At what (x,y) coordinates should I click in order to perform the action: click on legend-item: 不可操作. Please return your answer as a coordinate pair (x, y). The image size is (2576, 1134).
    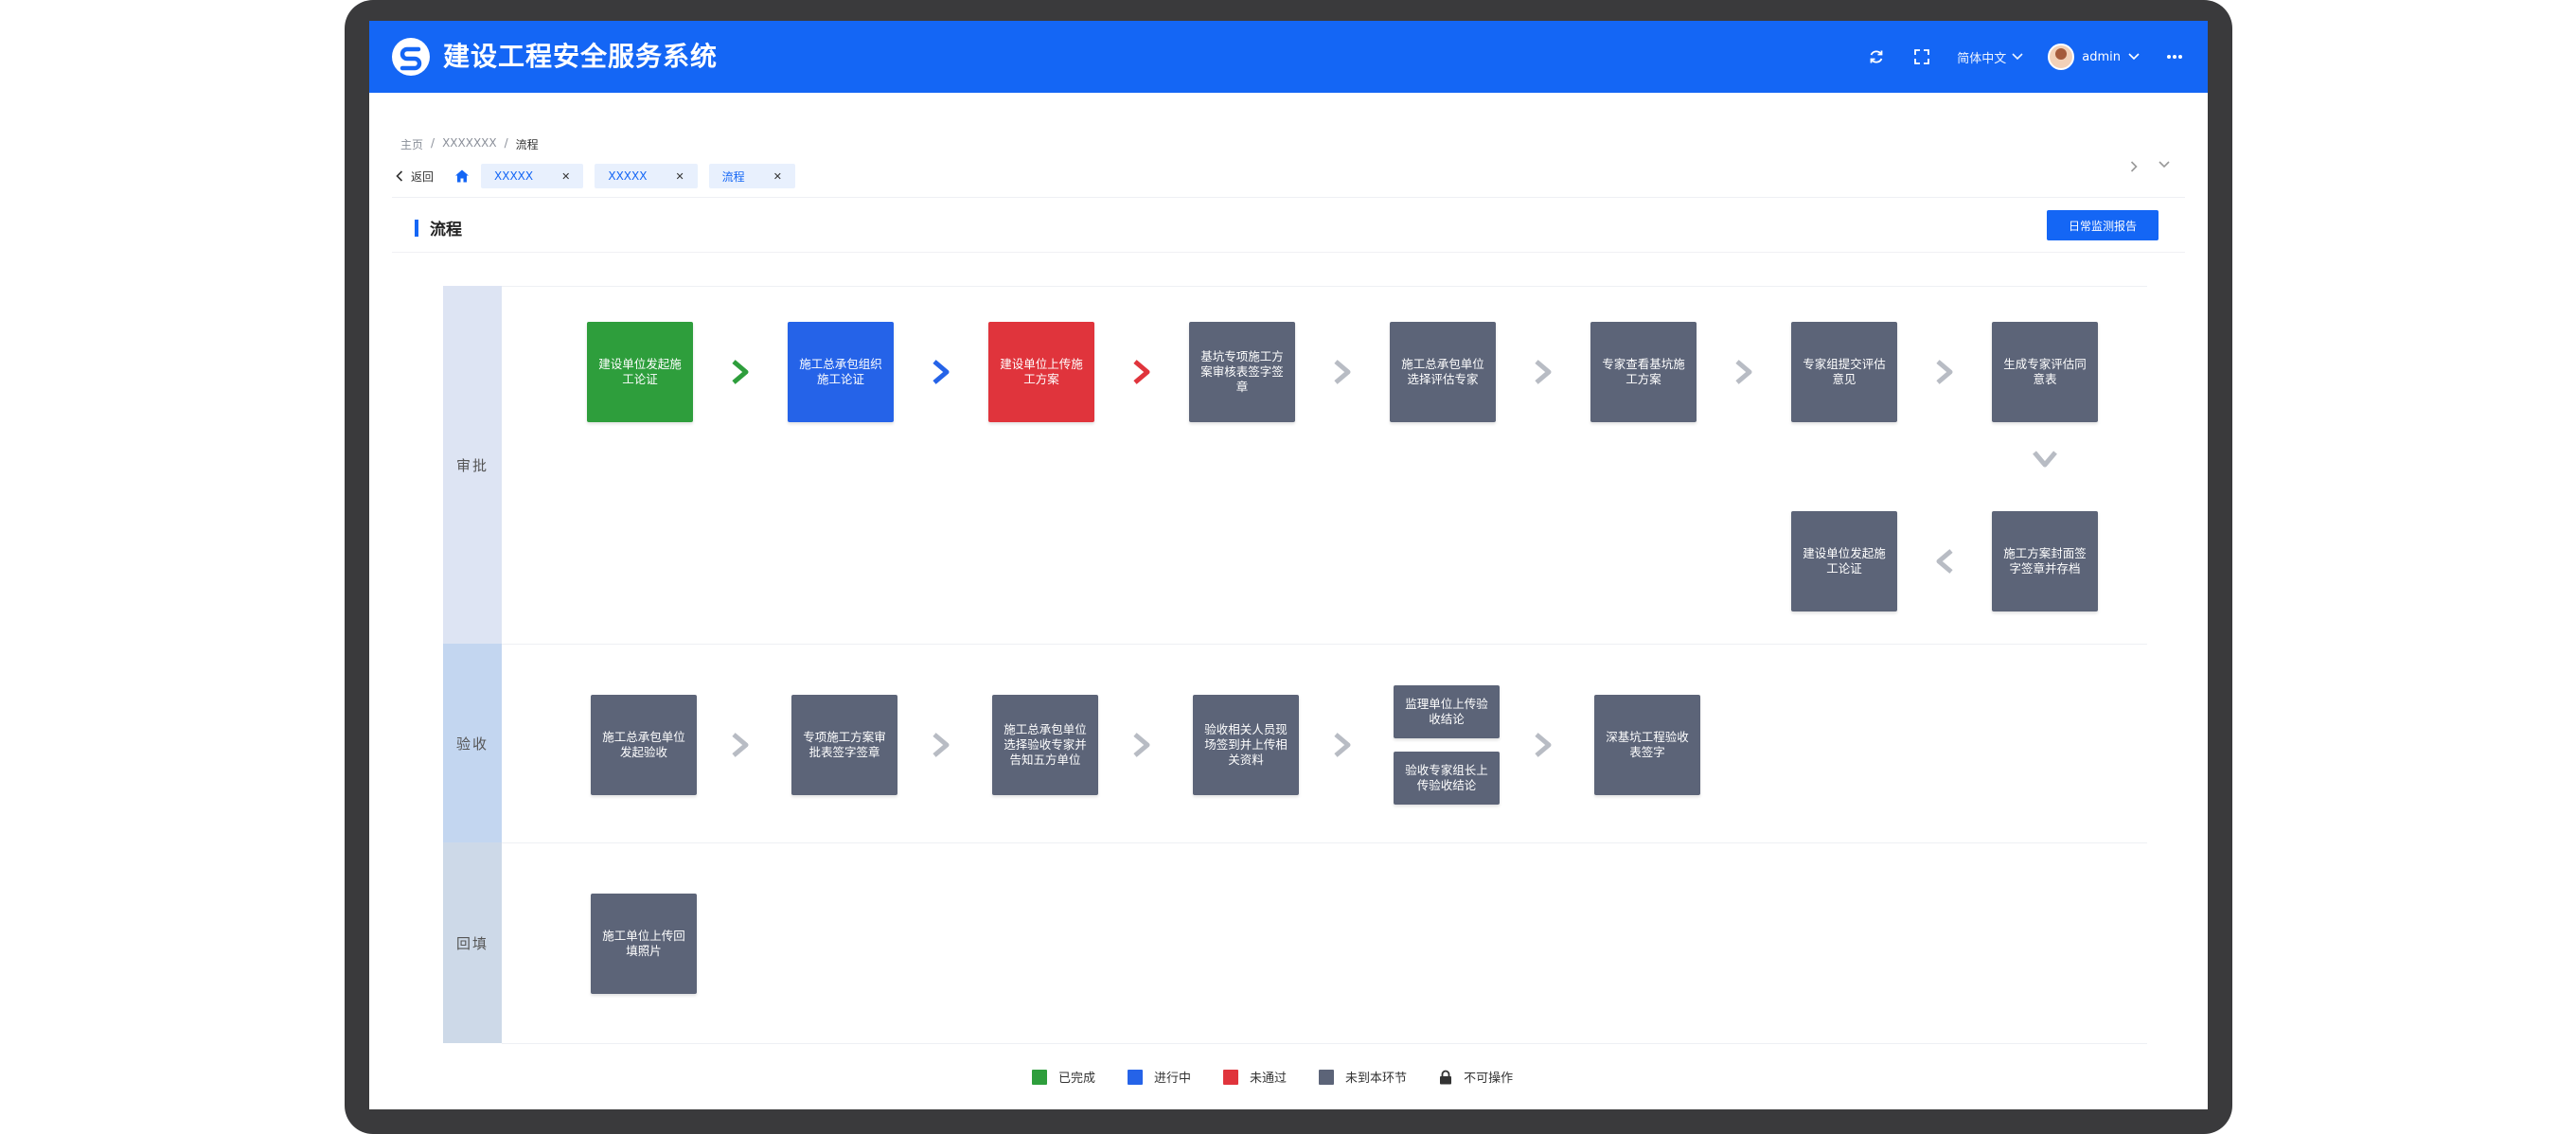
    Looking at the image, I should click on (1476, 1077).